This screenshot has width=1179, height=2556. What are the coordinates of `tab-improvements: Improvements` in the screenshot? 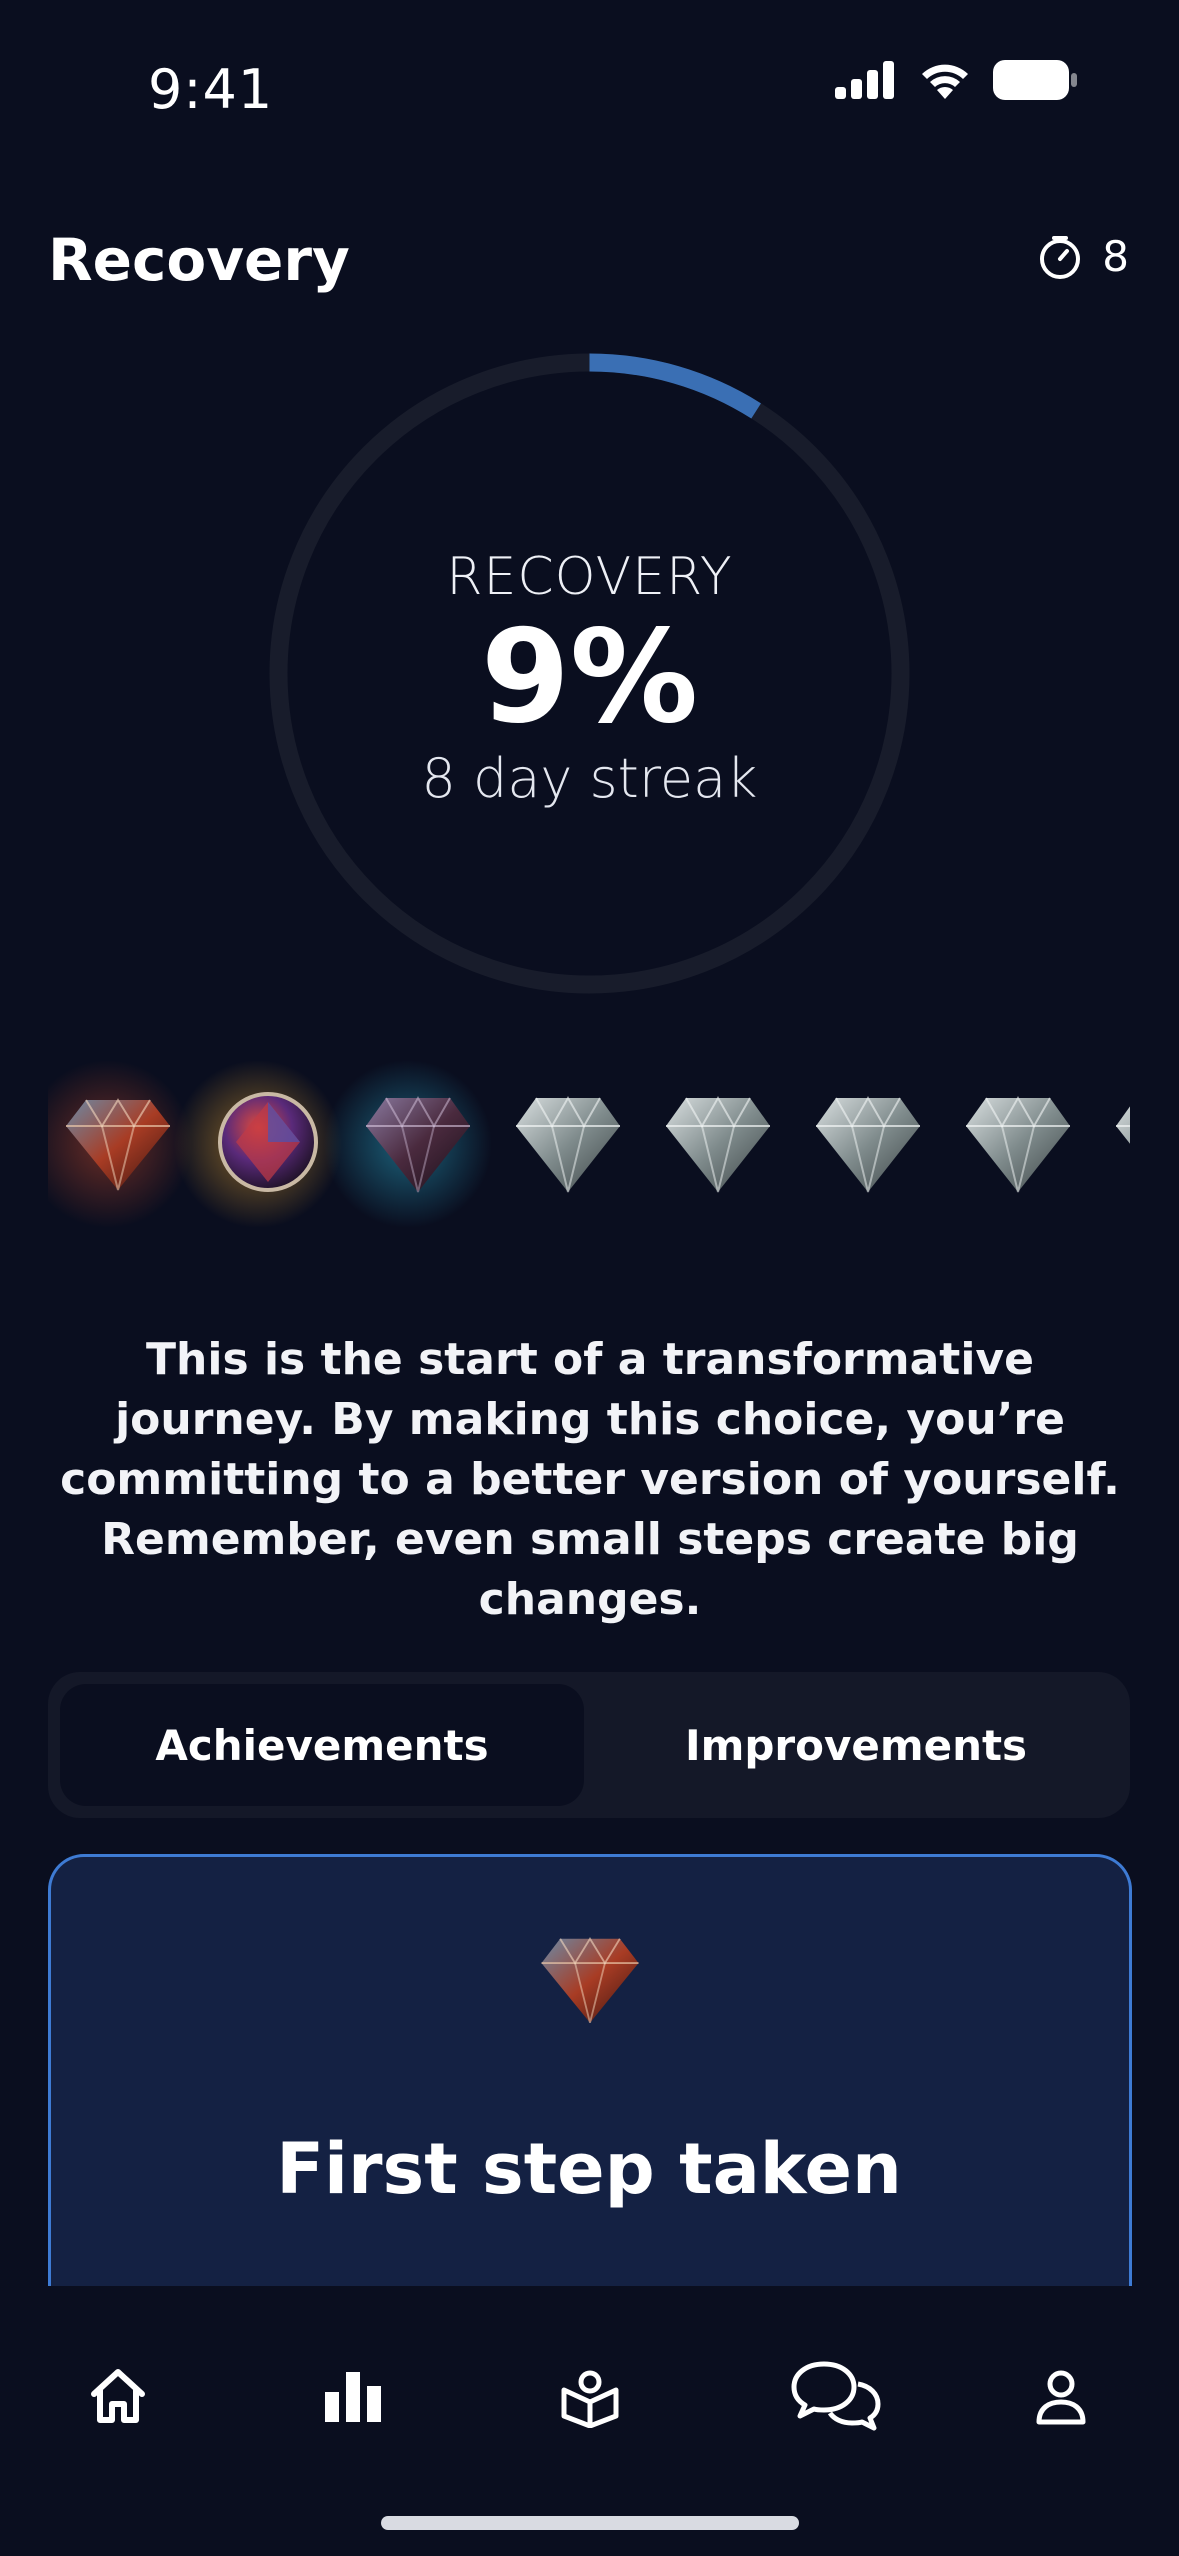 It's located at (856, 1745).